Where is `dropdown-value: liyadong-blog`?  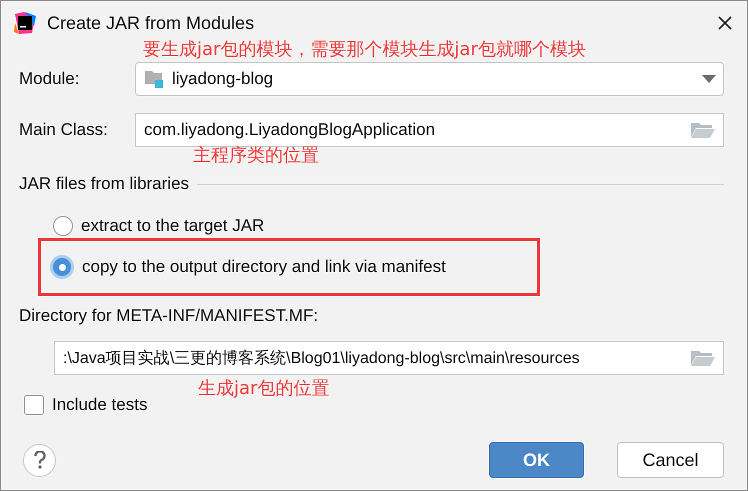 dropdown-value: liyadong-blog is located at coordinates (223, 79).